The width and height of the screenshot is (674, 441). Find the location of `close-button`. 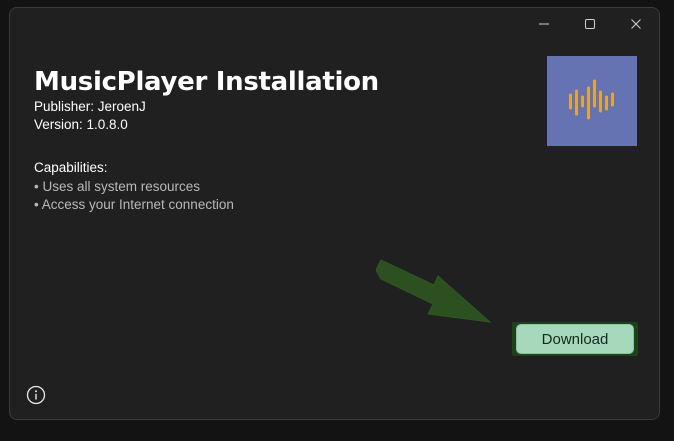

close-button is located at coordinates (636, 24).